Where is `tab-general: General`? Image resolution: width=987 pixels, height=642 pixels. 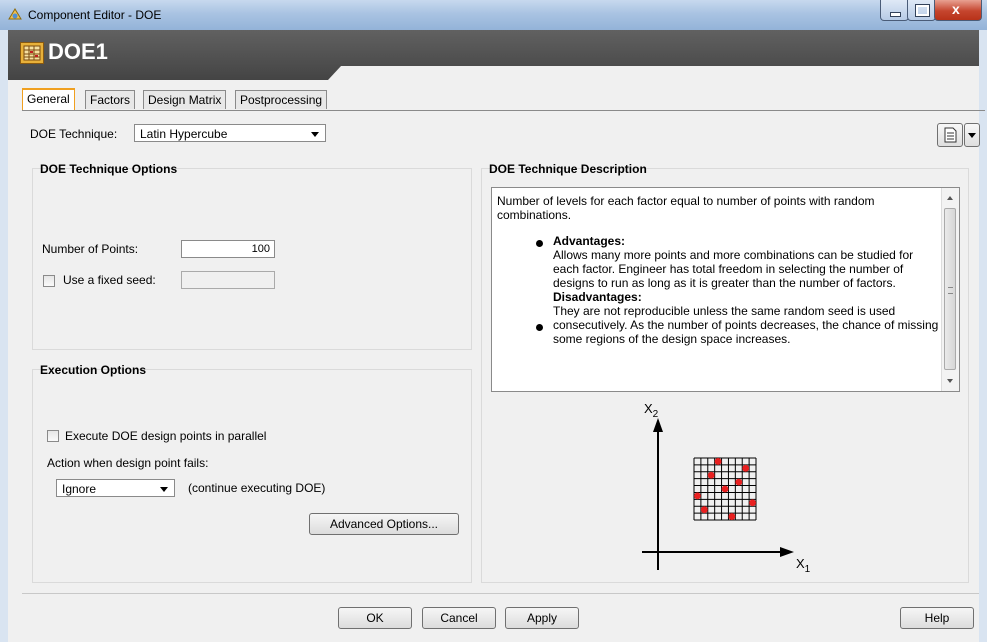
tab-general: General is located at coordinates (48, 99).